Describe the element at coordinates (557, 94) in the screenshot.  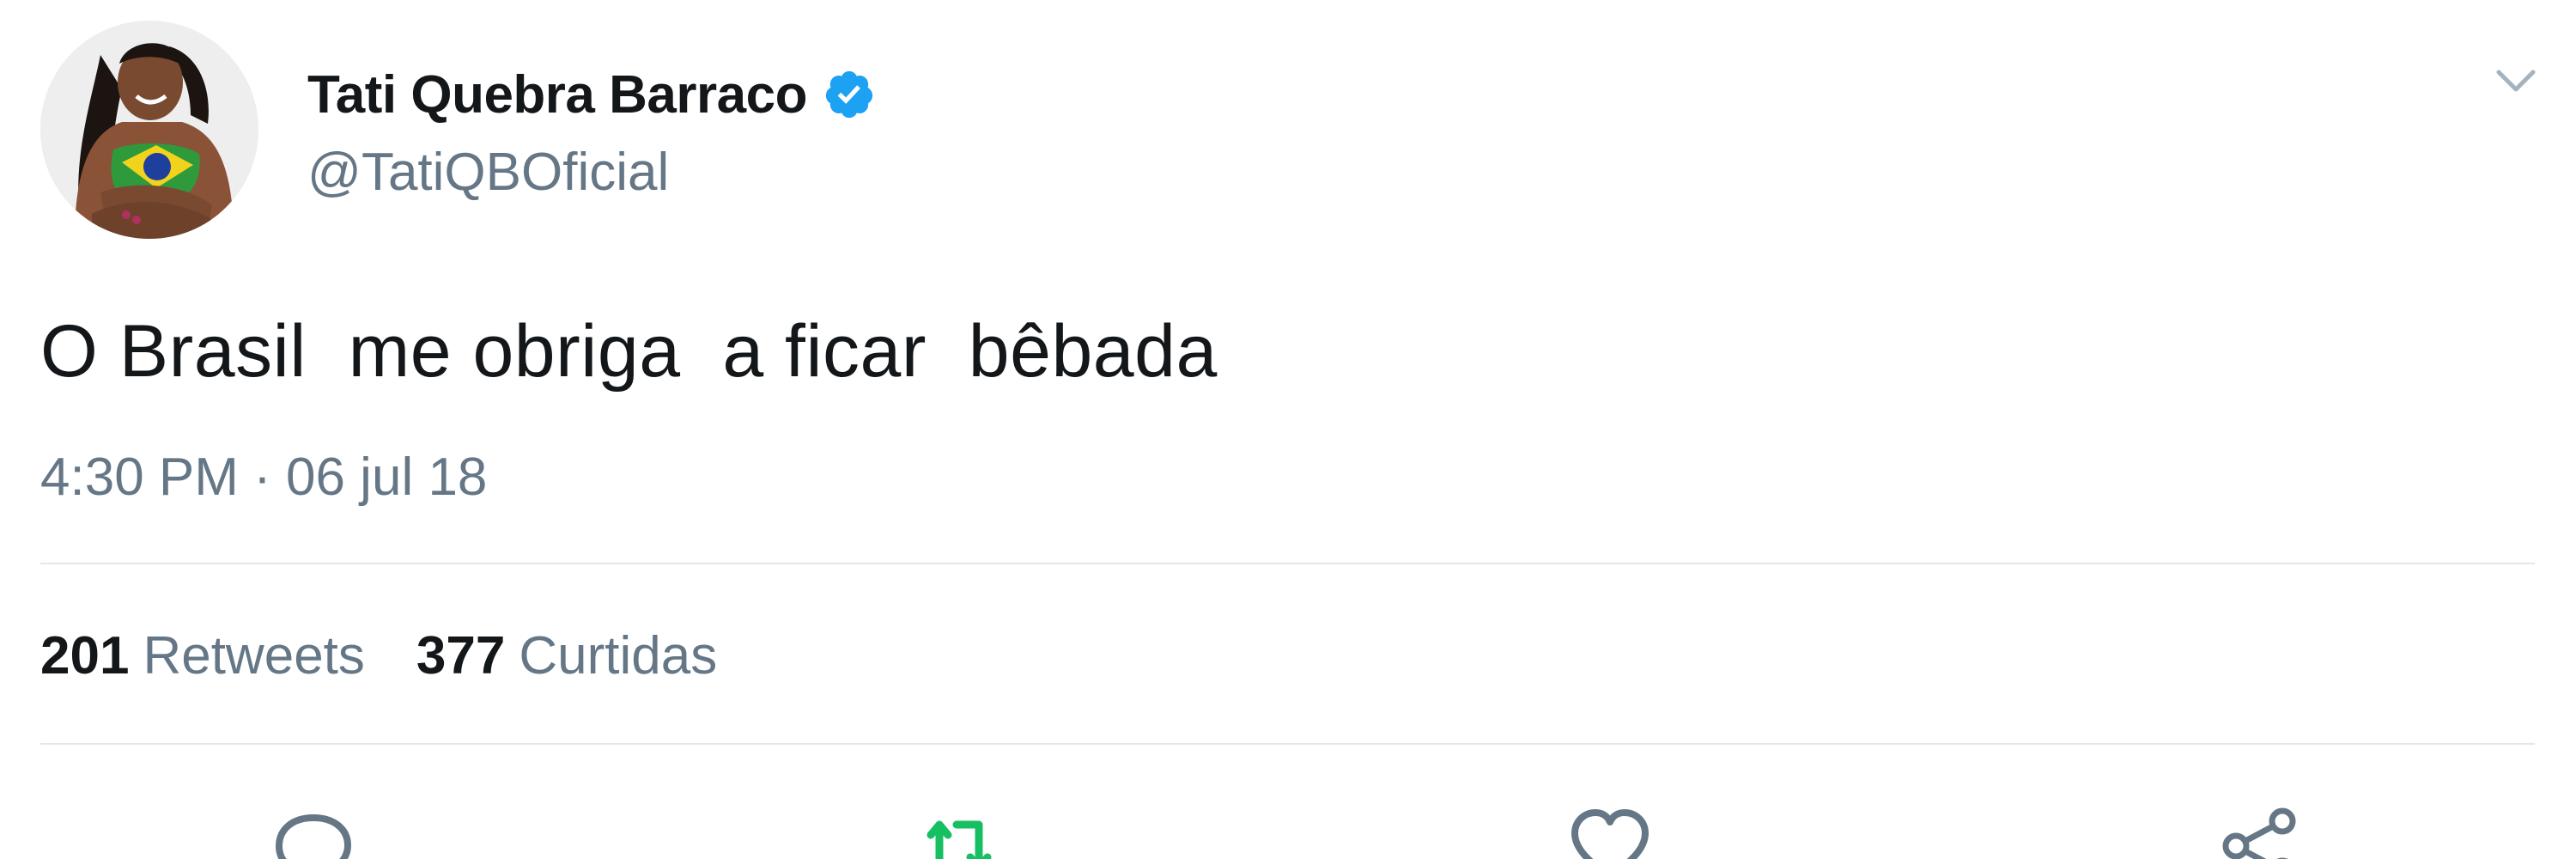
I see `display-name: Tati Quebra Barraco` at that location.